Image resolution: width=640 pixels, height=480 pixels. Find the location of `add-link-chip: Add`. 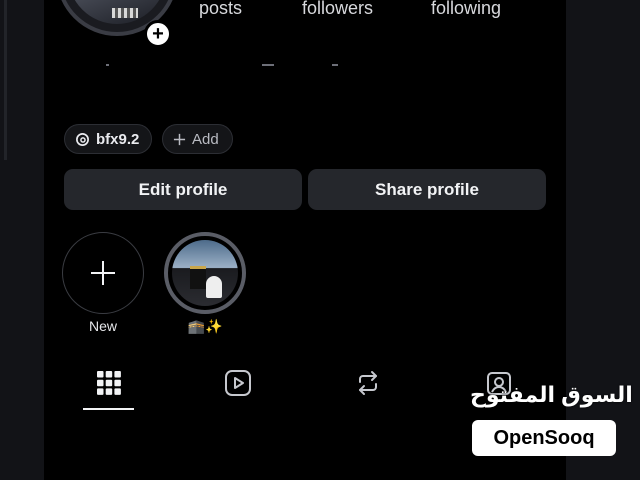

add-link-chip: Add is located at coordinates (197, 139).